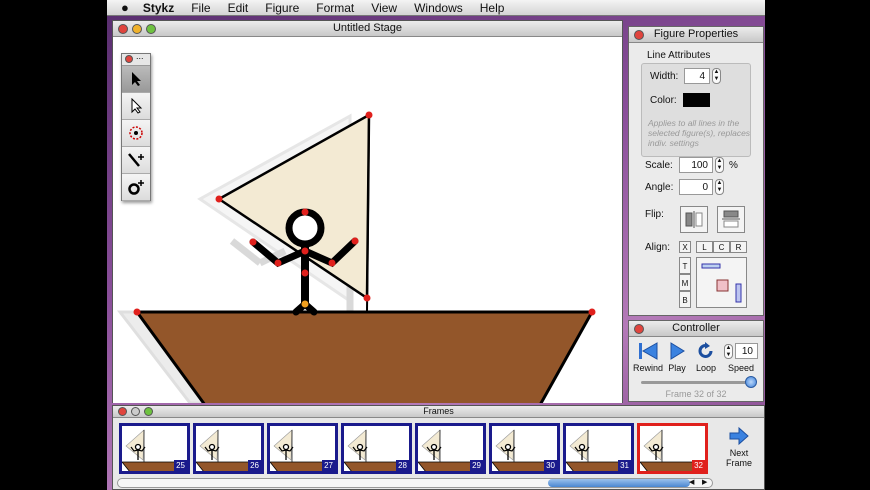 This screenshot has width=870, height=490. What do you see at coordinates (691, 482) in the screenshot?
I see `scroll-left-arrow: ◀` at bounding box center [691, 482].